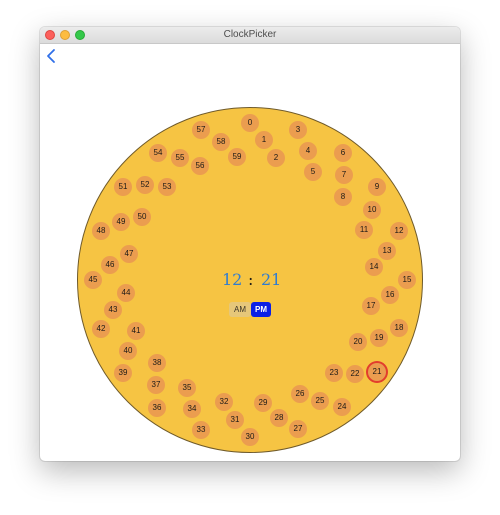 The height and width of the screenshot is (515, 500). I want to click on minute-44: 44, so click(126, 293).